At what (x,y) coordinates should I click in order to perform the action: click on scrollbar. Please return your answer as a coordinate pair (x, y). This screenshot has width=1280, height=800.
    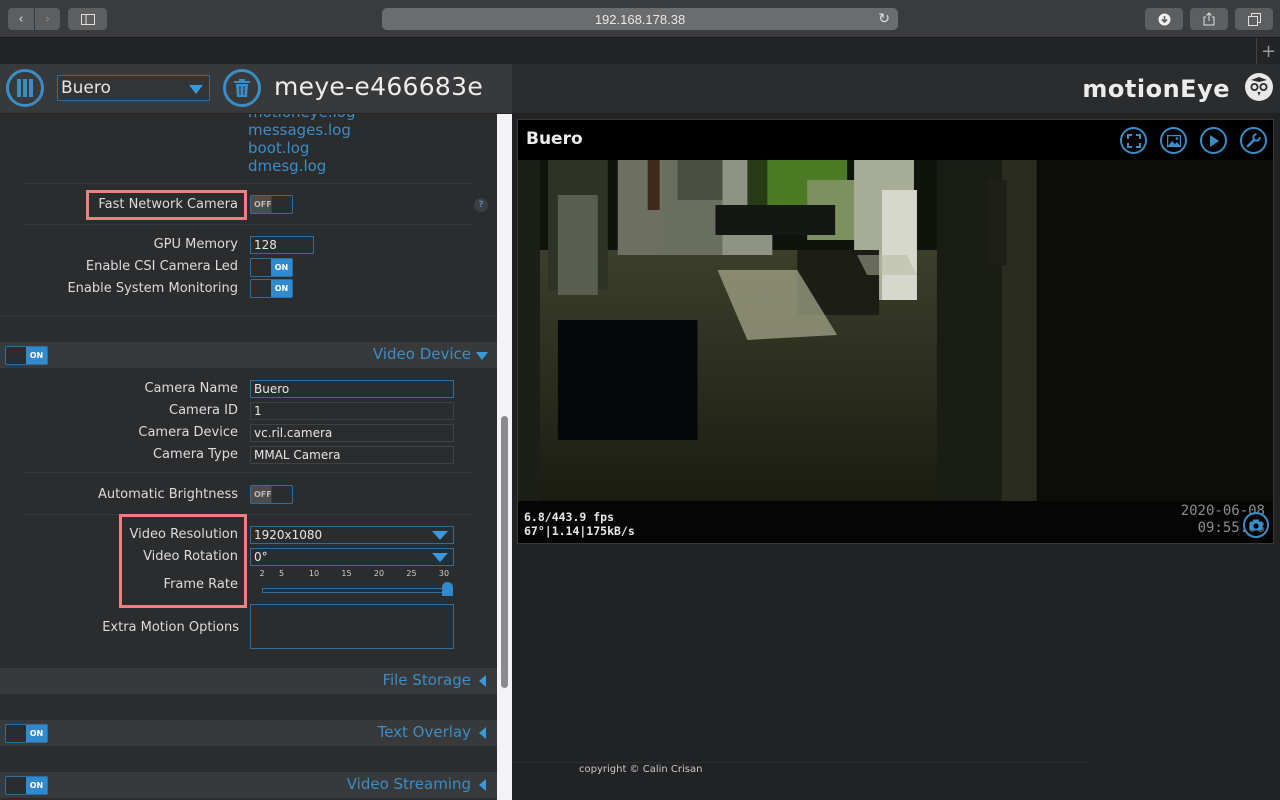
    Looking at the image, I should click on (504, 457).